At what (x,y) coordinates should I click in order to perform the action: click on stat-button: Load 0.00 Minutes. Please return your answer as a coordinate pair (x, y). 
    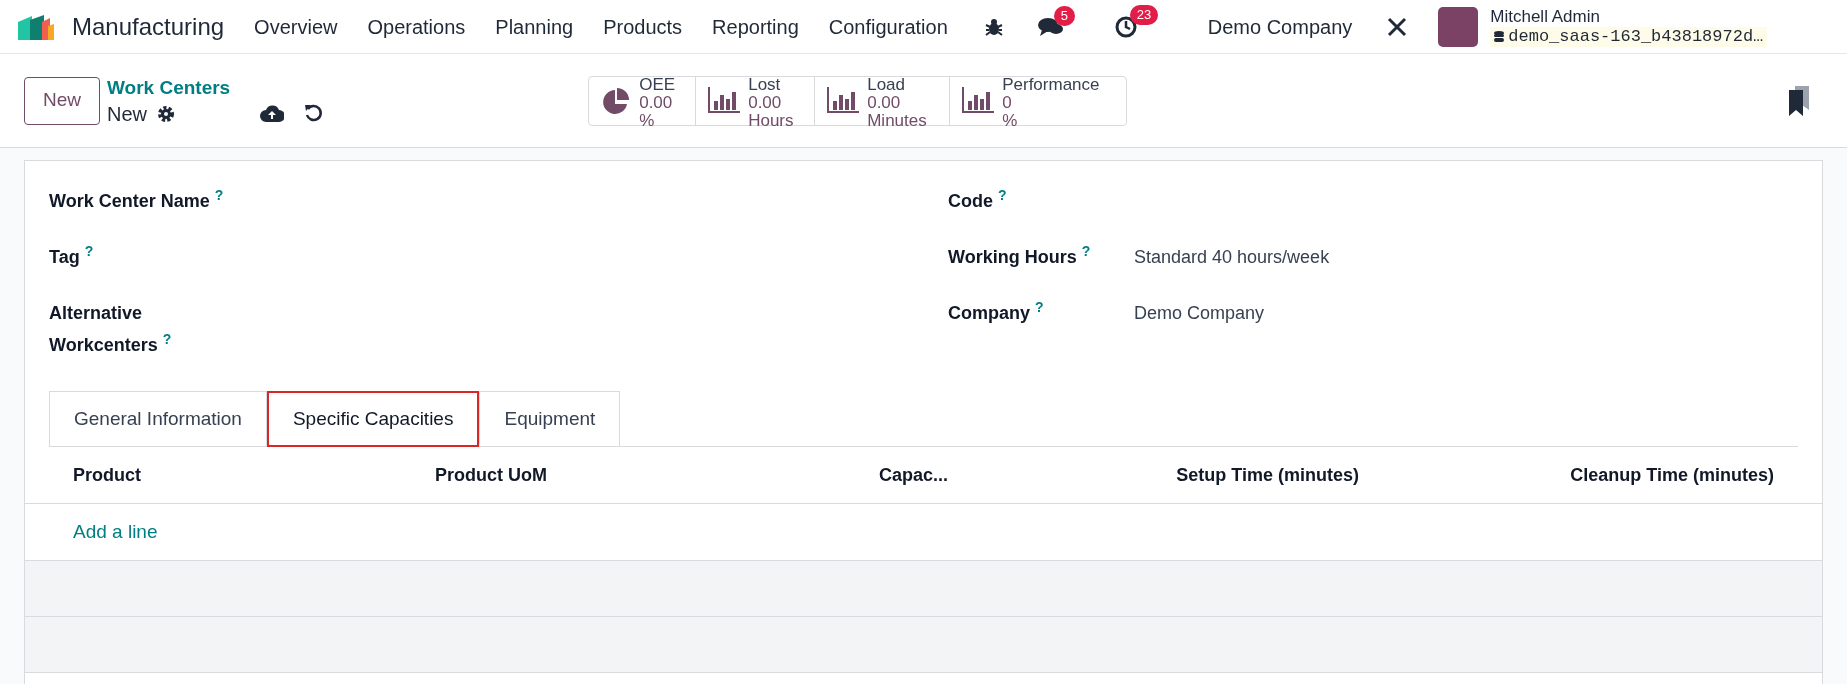
    Looking at the image, I should click on (882, 100).